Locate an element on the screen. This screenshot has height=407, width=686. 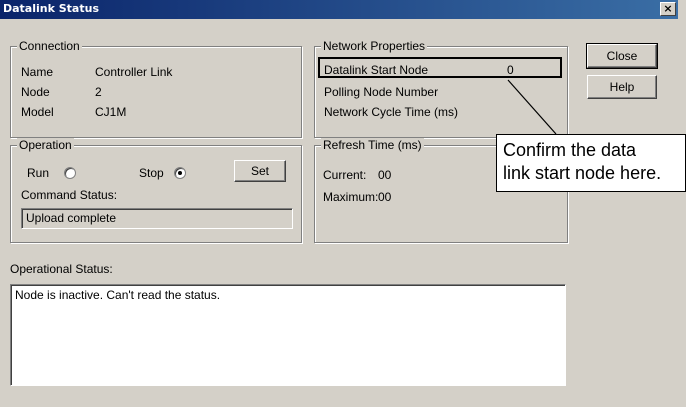
callout-line-1: Confirm the data is located at coordinates (570, 150).